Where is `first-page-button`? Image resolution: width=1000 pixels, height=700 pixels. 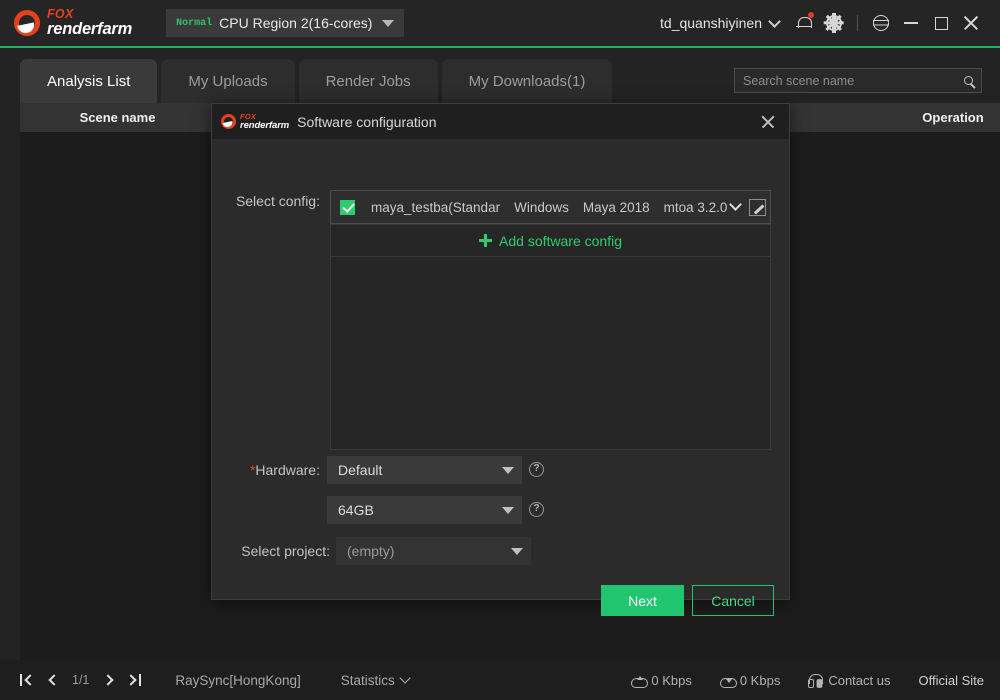 first-page-button is located at coordinates (27, 680).